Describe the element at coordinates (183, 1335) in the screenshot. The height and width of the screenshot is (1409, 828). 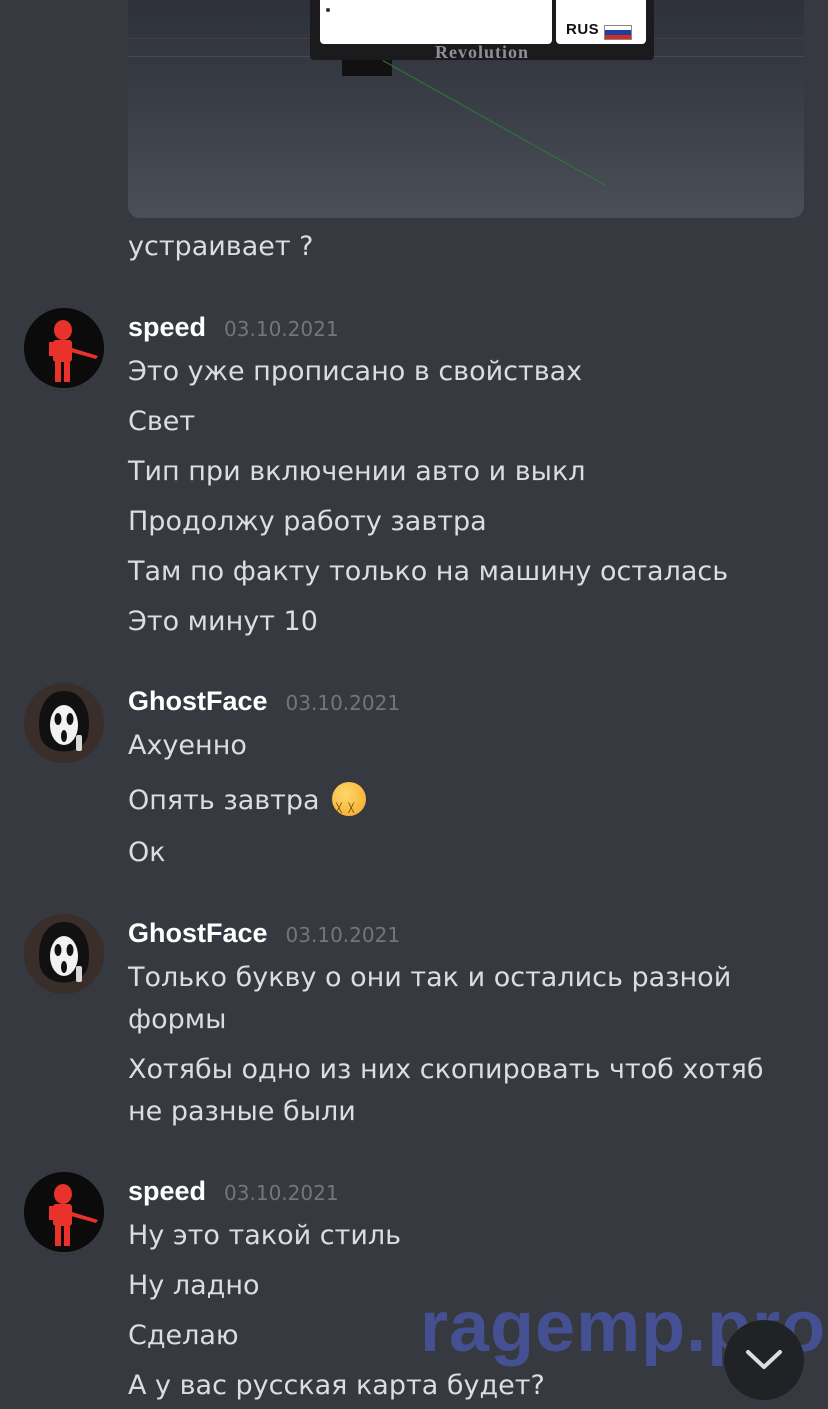
I see `message-text: Сделаю` at that location.